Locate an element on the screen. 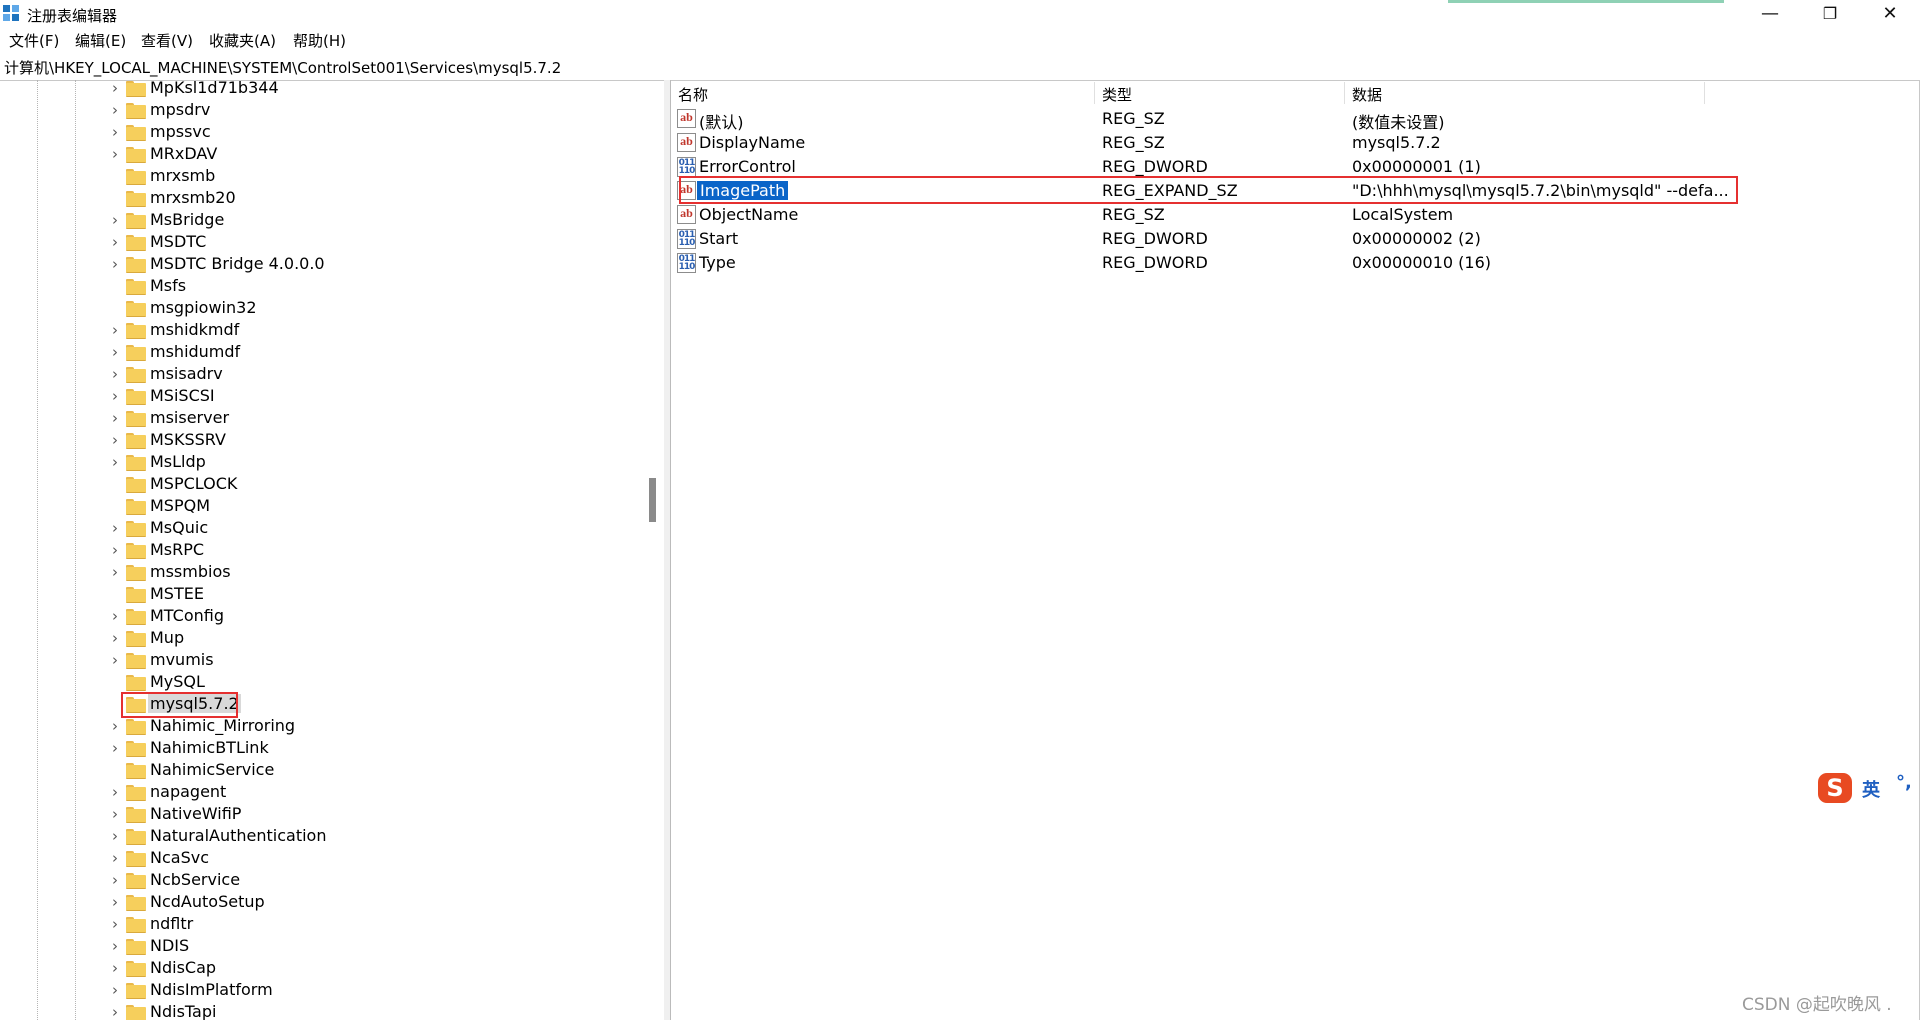 The image size is (1920, 1020). tree-item-selected: mysql5.7.2 is located at coordinates (330, 705).